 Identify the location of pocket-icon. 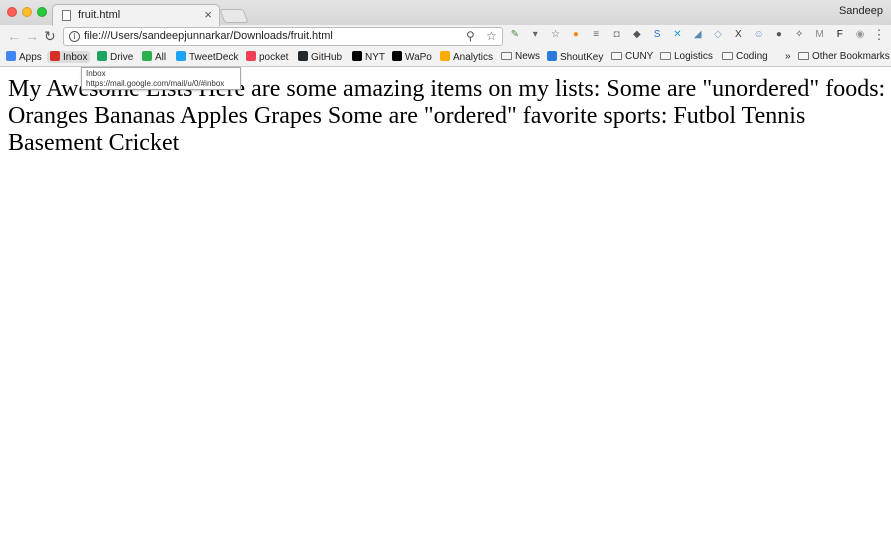
(251, 56).